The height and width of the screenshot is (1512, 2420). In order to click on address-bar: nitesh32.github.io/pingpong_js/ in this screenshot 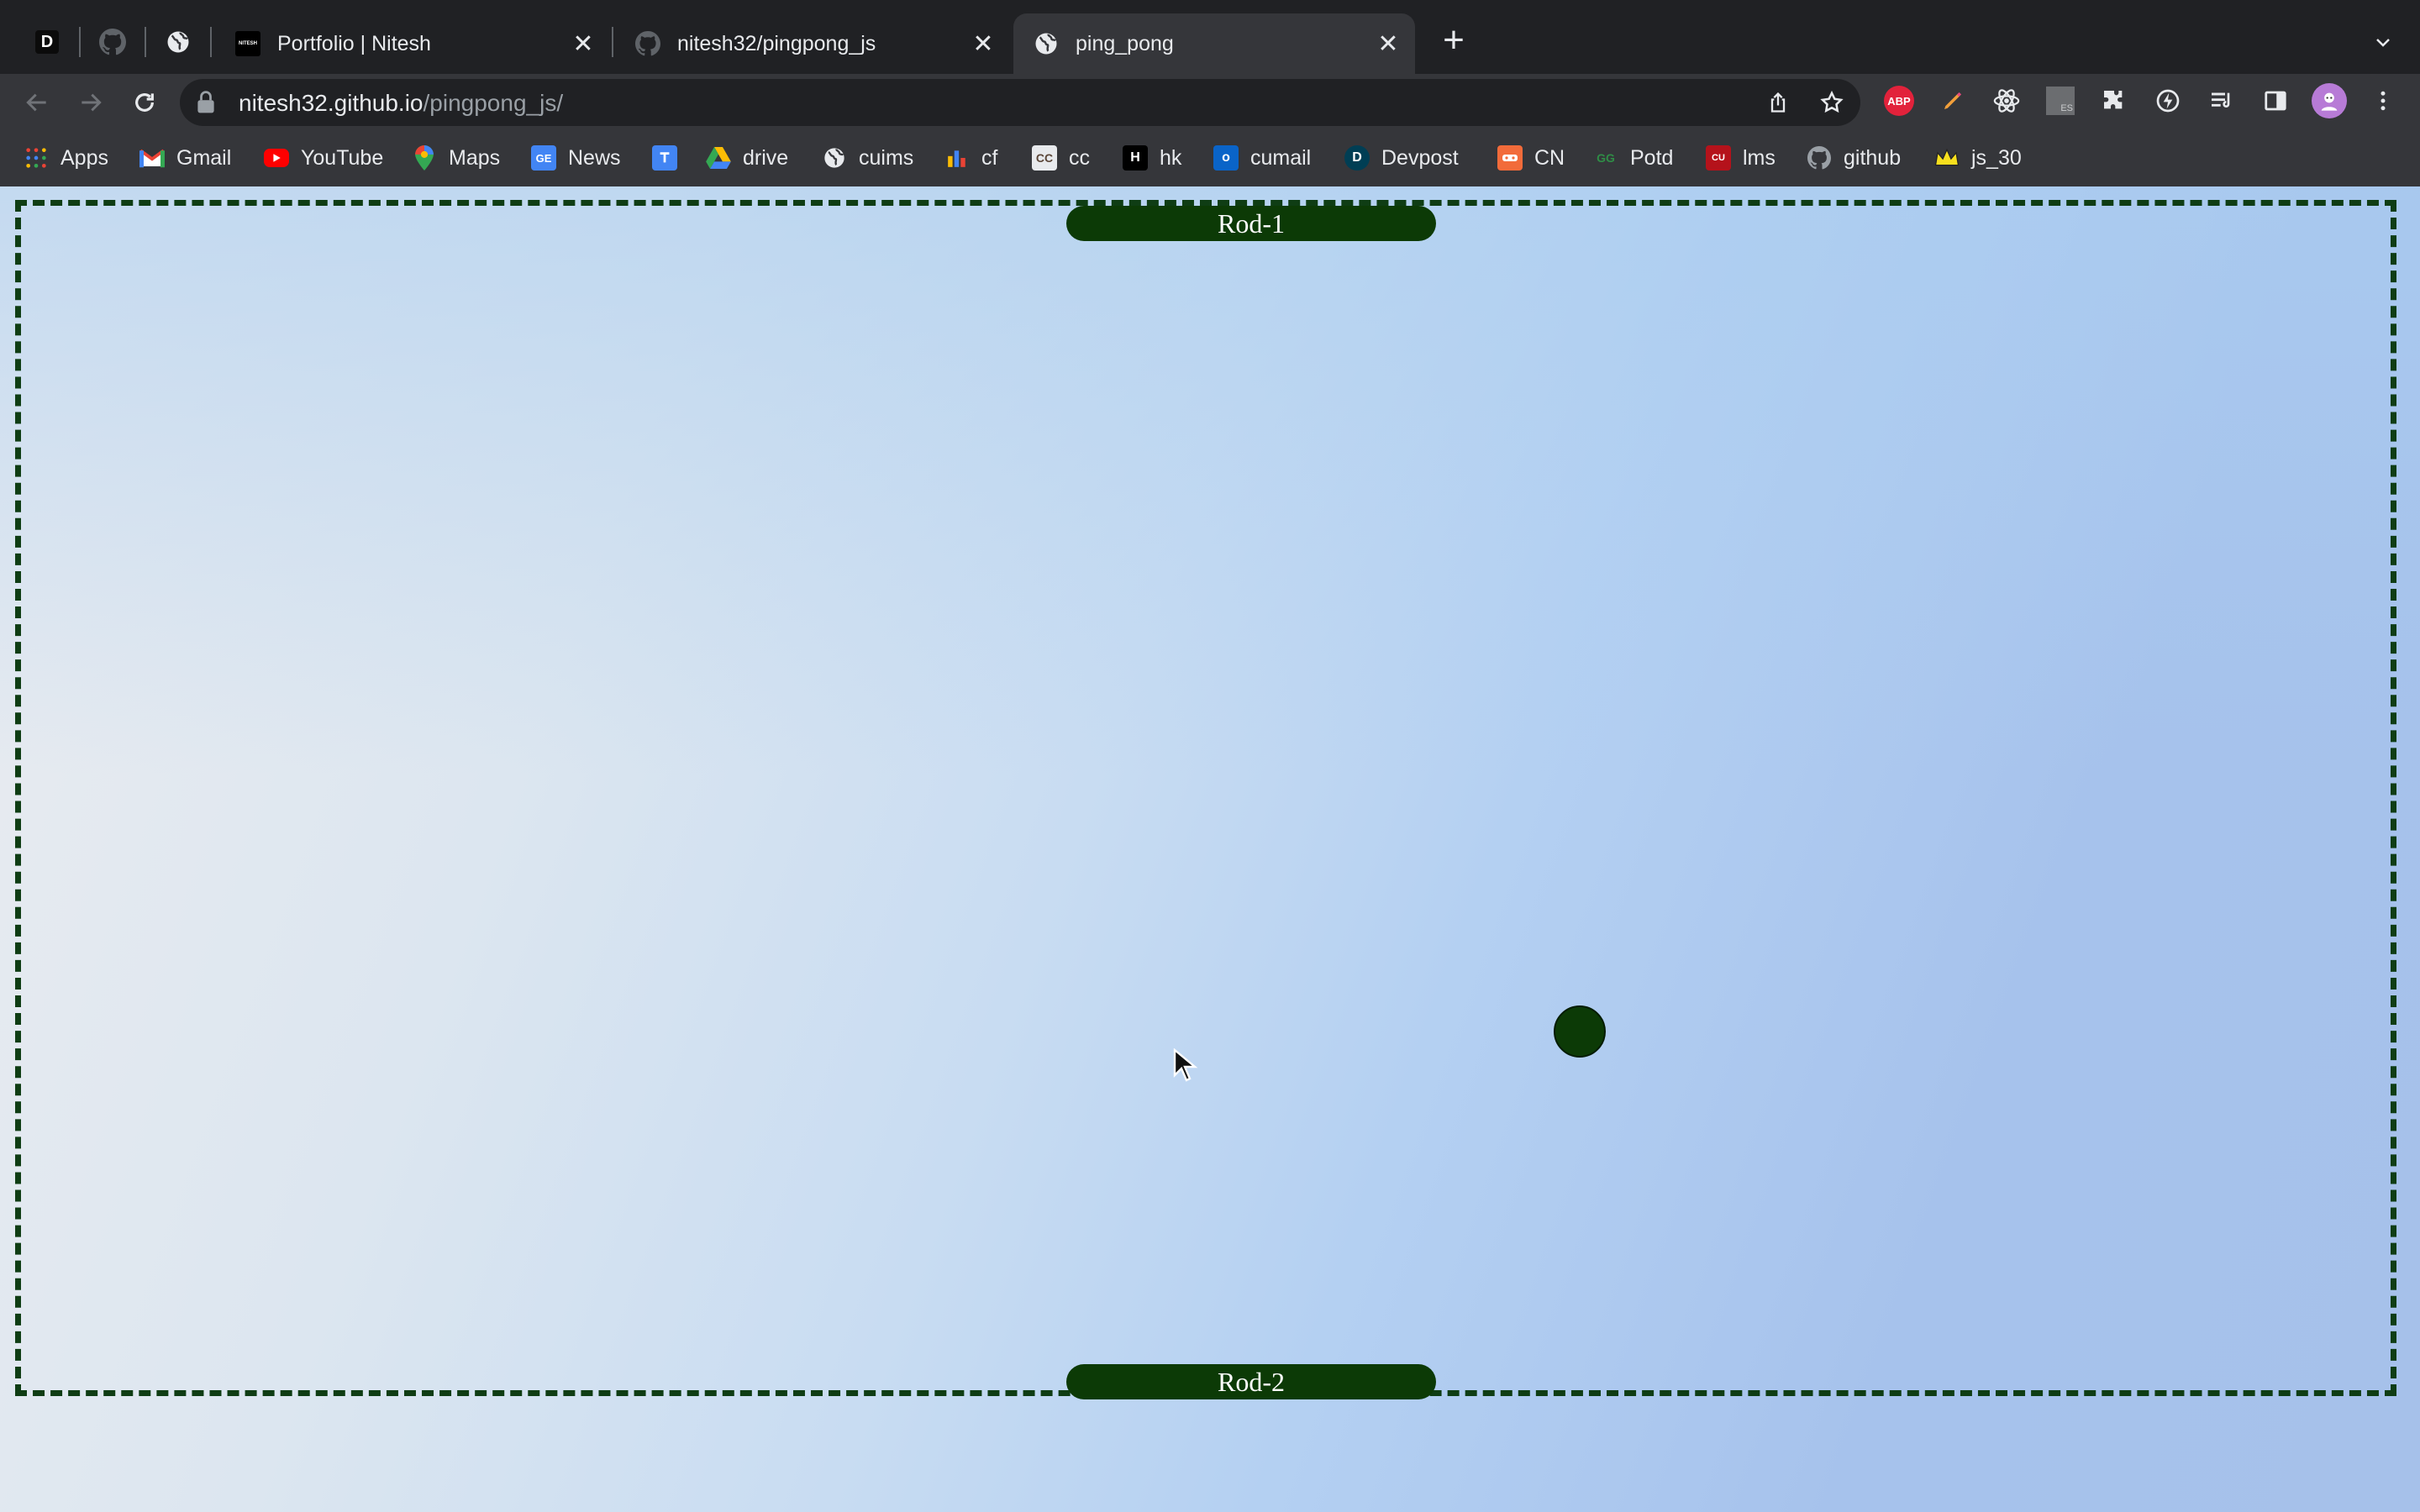, I will do `click(1020, 102)`.